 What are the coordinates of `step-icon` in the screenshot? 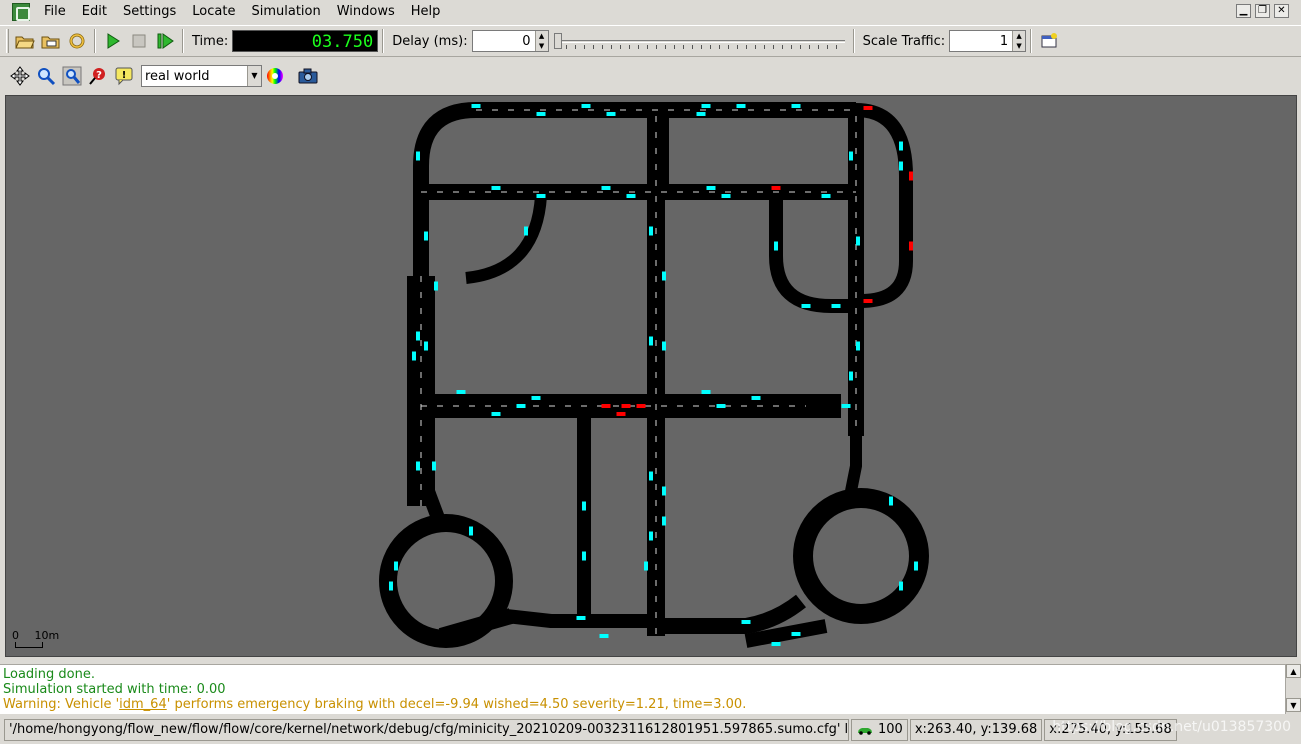 It's located at (165, 41).